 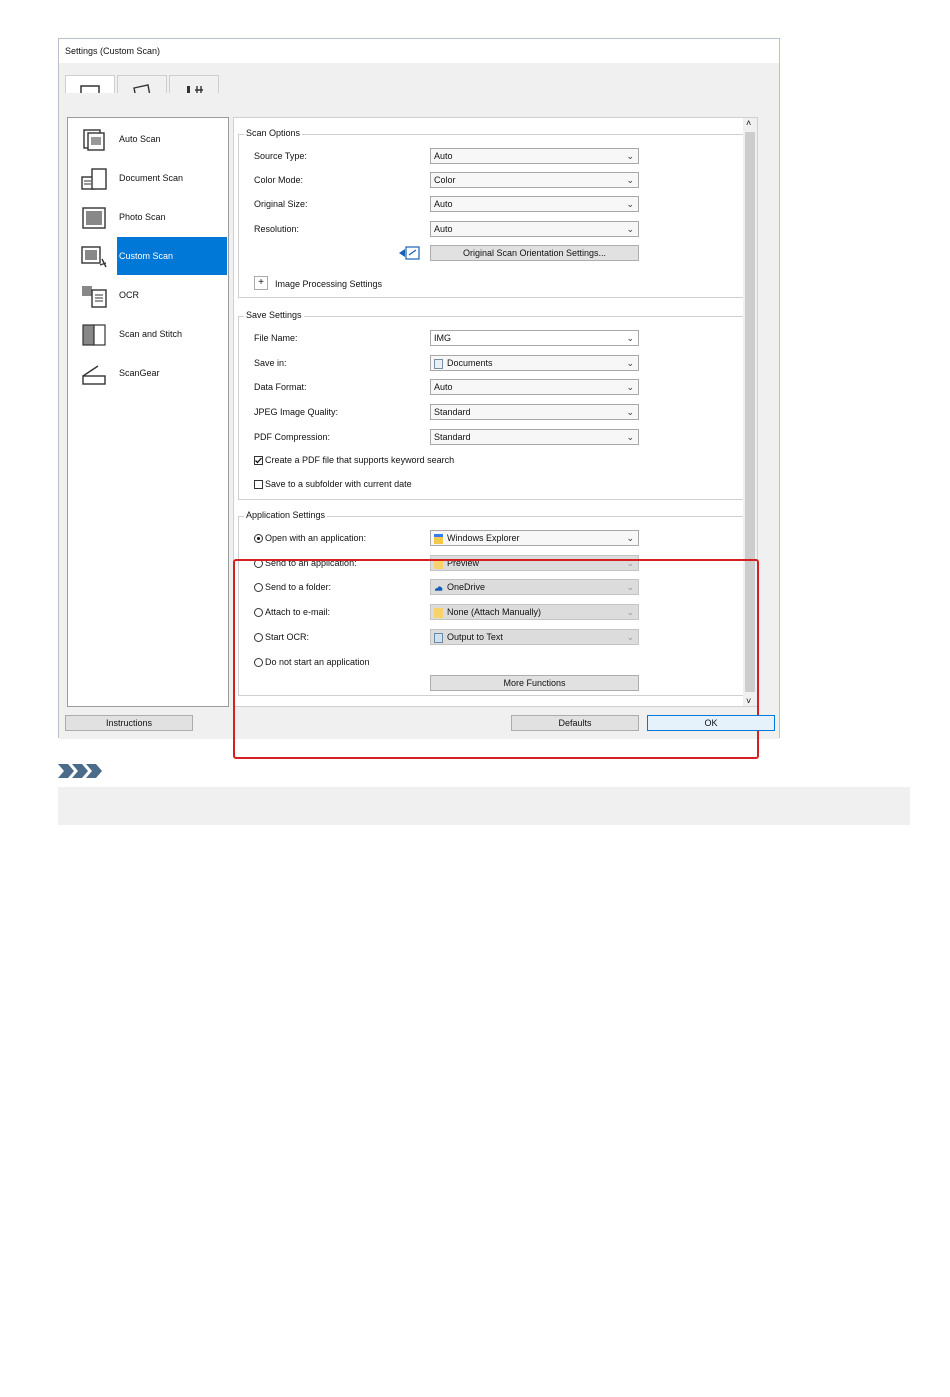 I want to click on sidebar-item-photo-scan: Photo Scan, so click(x=148, y=217).